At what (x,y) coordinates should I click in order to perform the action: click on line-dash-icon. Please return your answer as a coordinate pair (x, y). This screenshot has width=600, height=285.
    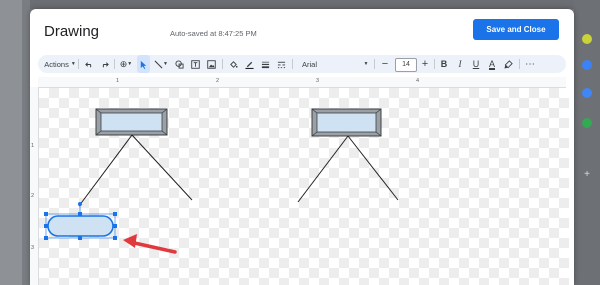
    Looking at the image, I should click on (281, 64).